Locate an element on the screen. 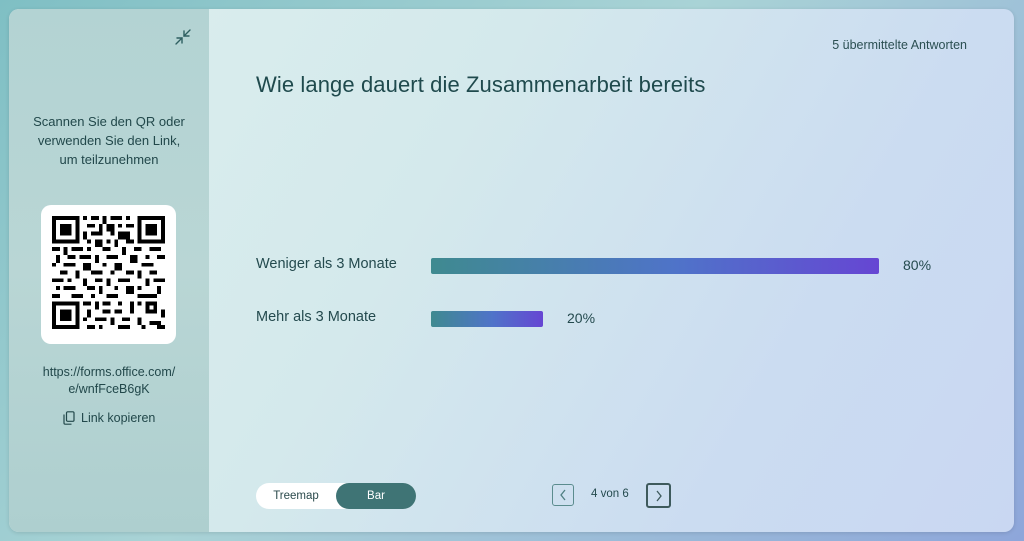 Image resolution: width=1024 pixels, height=541 pixels. qr-code is located at coordinates (108, 274).